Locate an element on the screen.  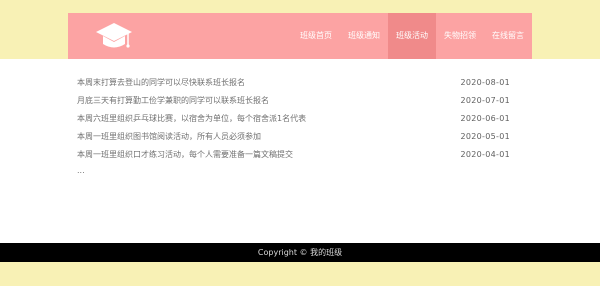
copyright-text: Copyright © 我的班级 is located at coordinates (300, 252).